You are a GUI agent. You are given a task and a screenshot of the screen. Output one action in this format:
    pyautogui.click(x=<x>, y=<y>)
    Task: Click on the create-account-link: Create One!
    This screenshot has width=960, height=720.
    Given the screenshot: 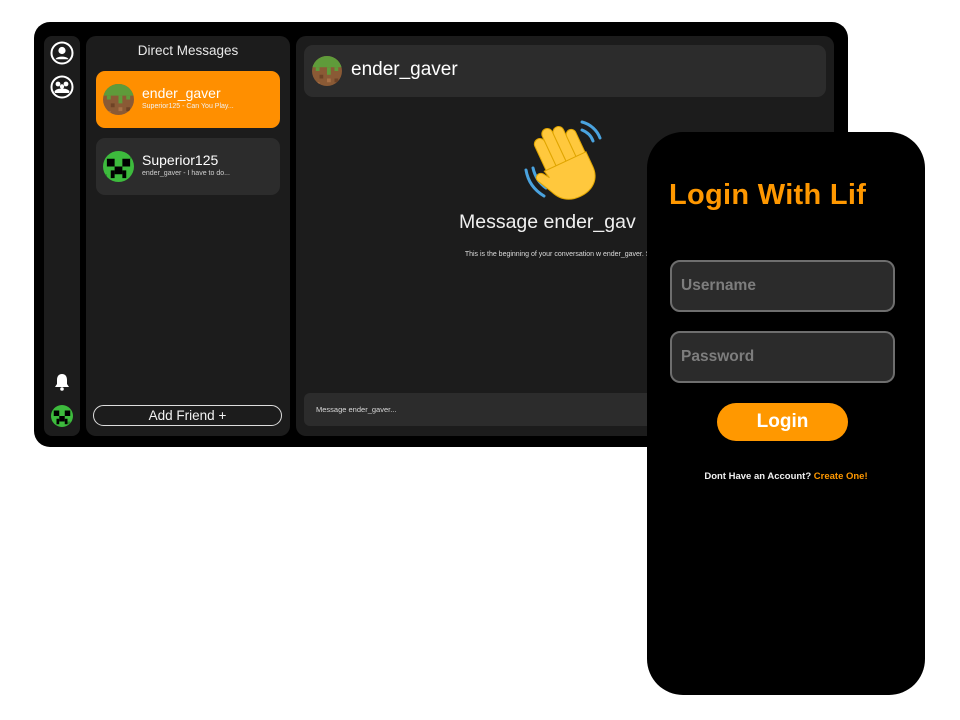 What is the action you would take?
    pyautogui.click(x=841, y=476)
    